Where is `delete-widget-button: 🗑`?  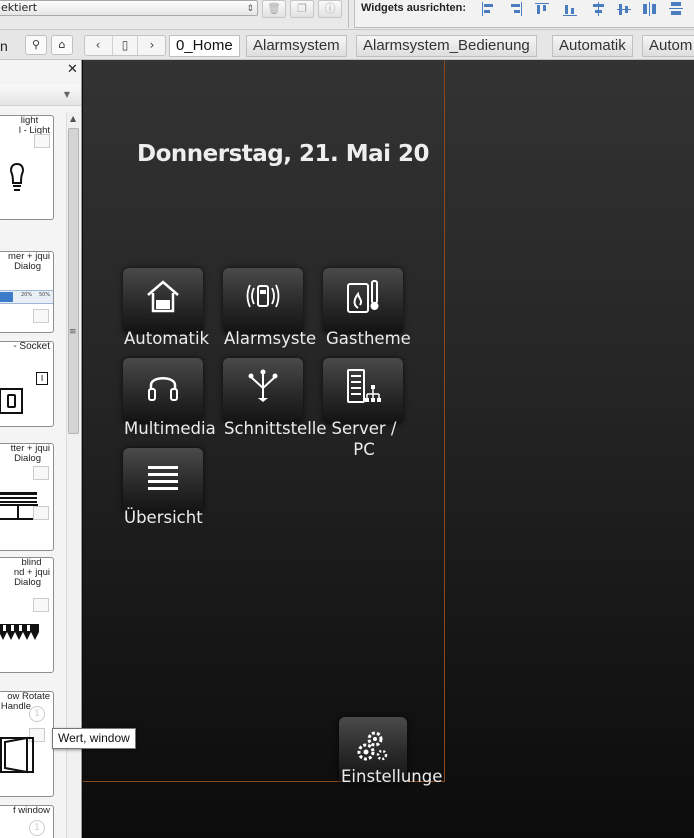 delete-widget-button: 🗑 is located at coordinates (274, 9).